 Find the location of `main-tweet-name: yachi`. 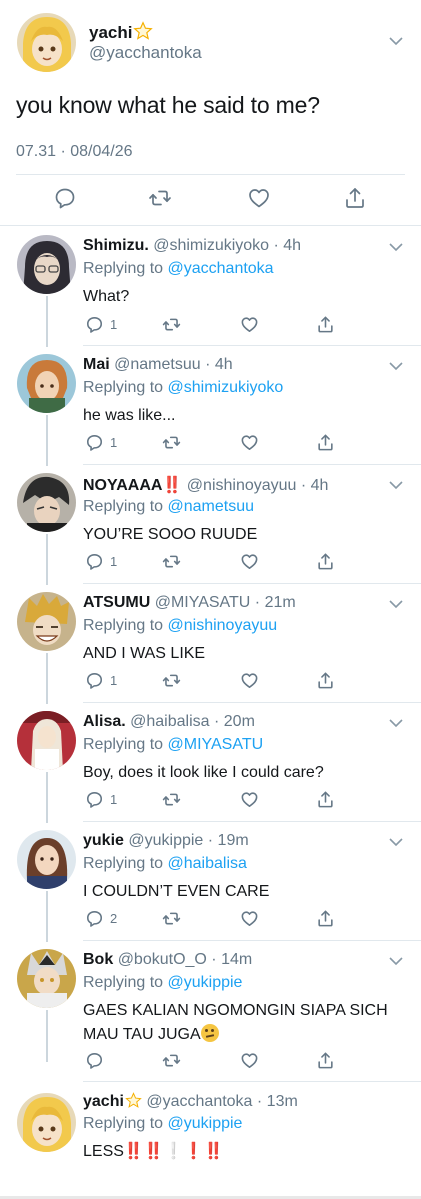

main-tweet-name: yachi is located at coordinates (121, 32).